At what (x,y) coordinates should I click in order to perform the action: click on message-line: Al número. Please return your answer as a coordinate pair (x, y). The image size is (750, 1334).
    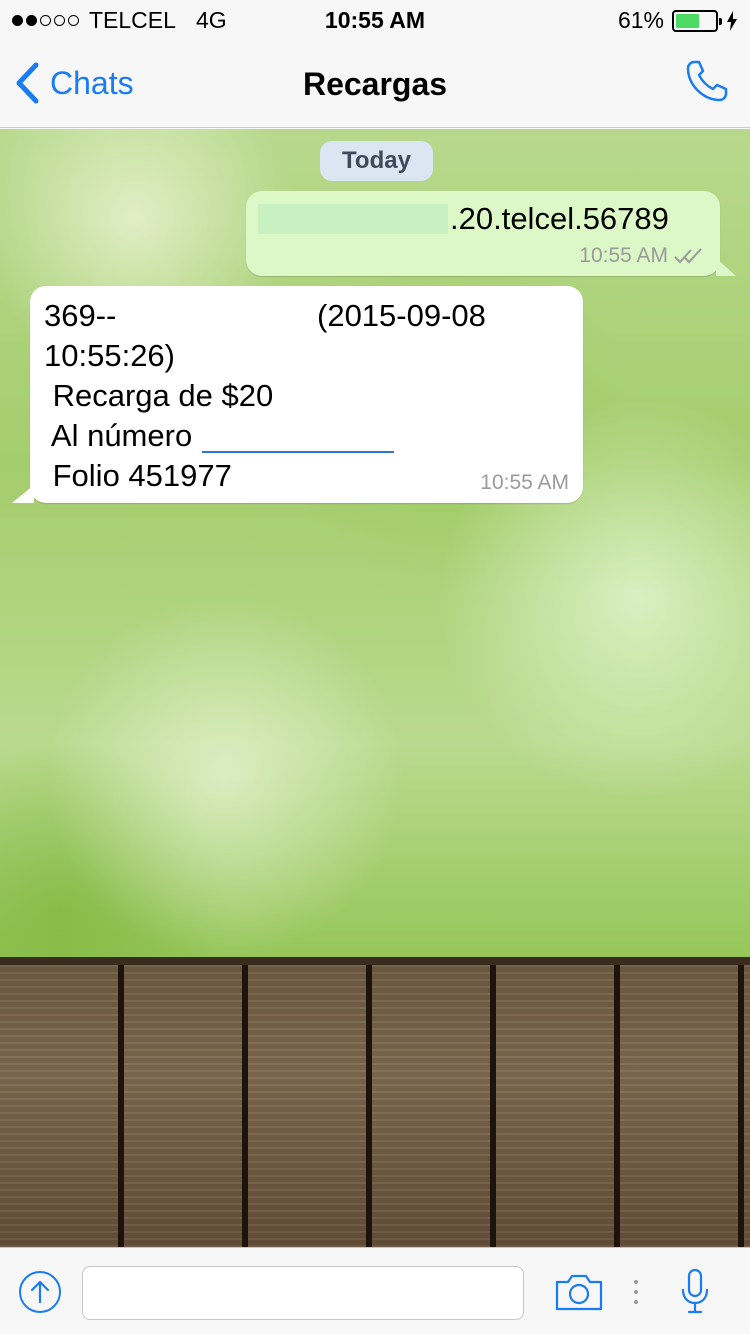
    Looking at the image, I should click on (265, 436).